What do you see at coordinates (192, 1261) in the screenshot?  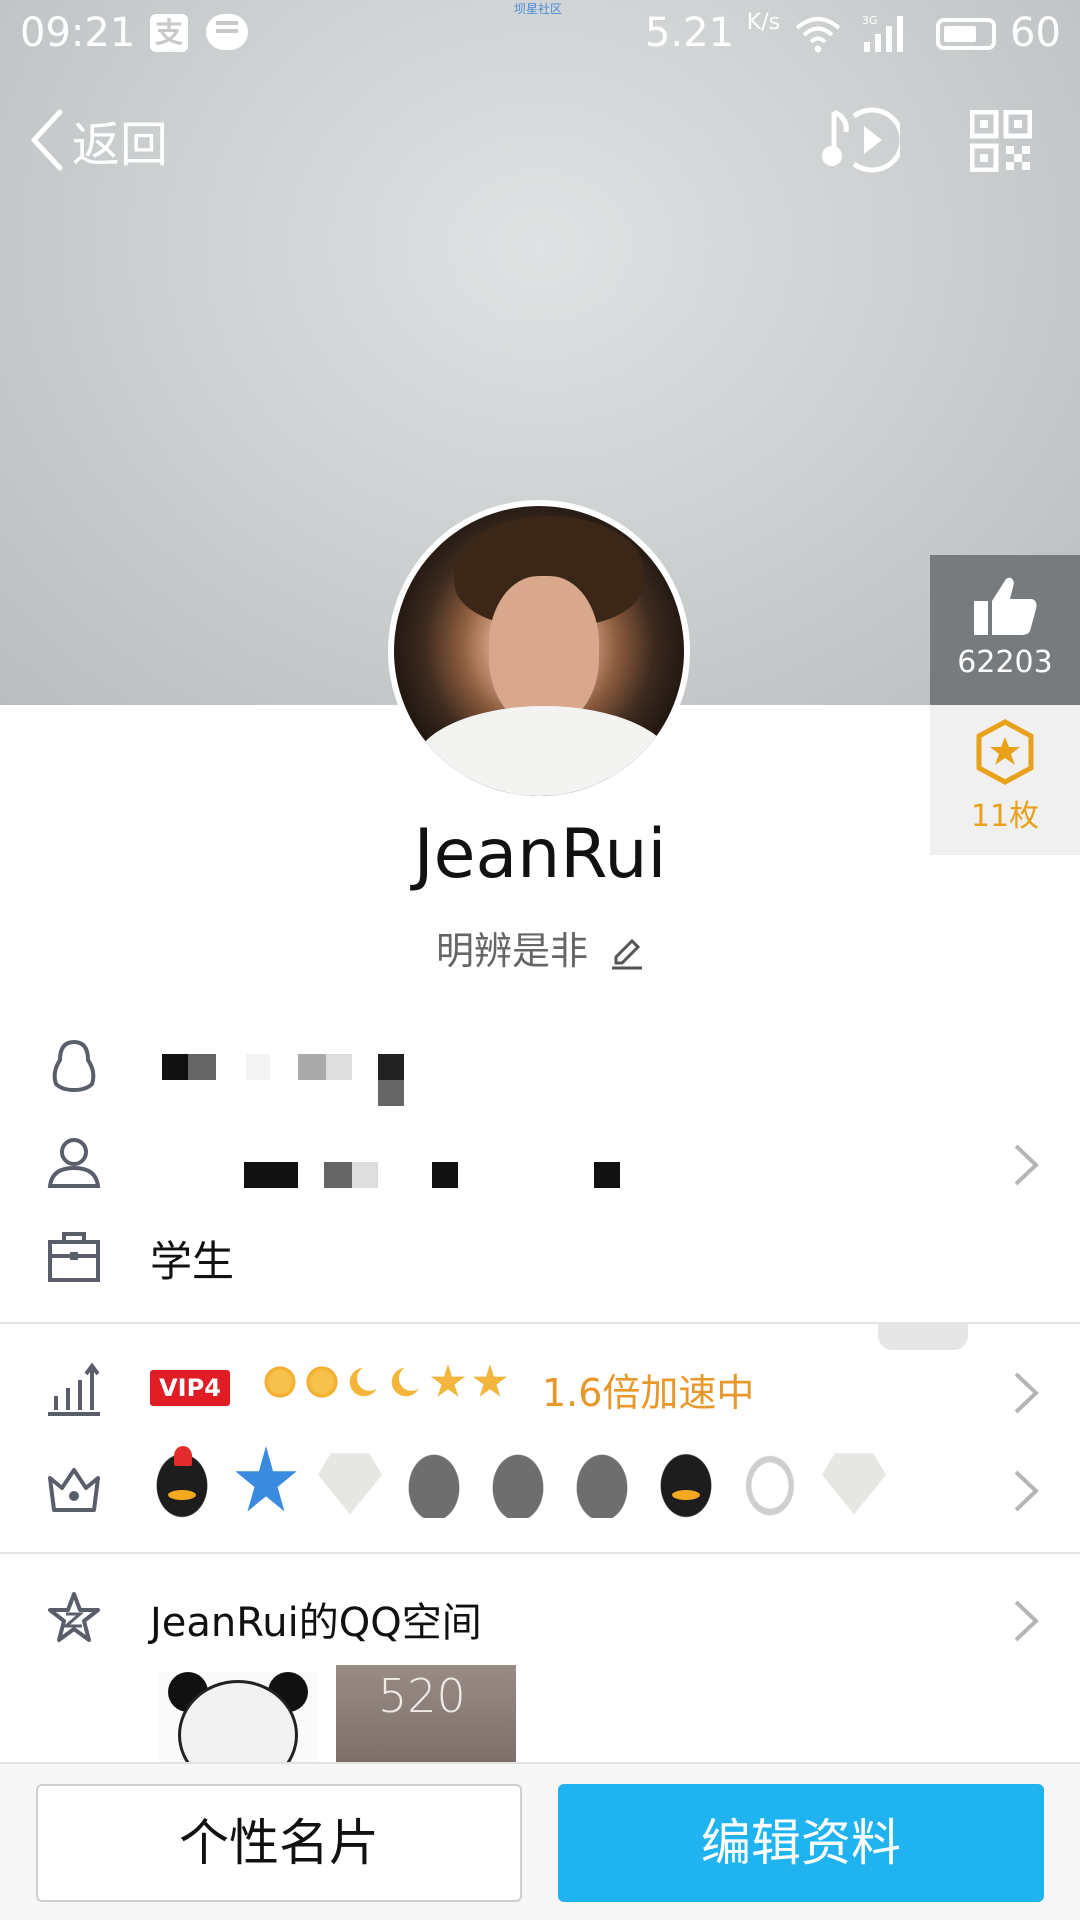 I see `occupation-text: 学生` at bounding box center [192, 1261].